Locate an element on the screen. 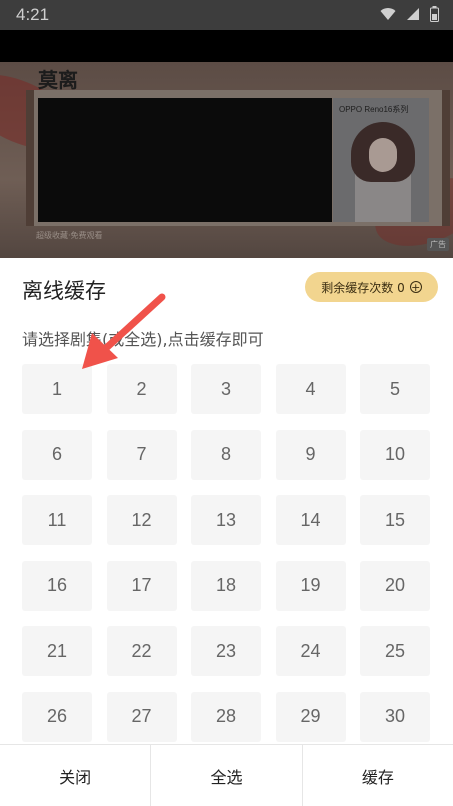 The image size is (453, 806). battery-icon is located at coordinates (434, 14).